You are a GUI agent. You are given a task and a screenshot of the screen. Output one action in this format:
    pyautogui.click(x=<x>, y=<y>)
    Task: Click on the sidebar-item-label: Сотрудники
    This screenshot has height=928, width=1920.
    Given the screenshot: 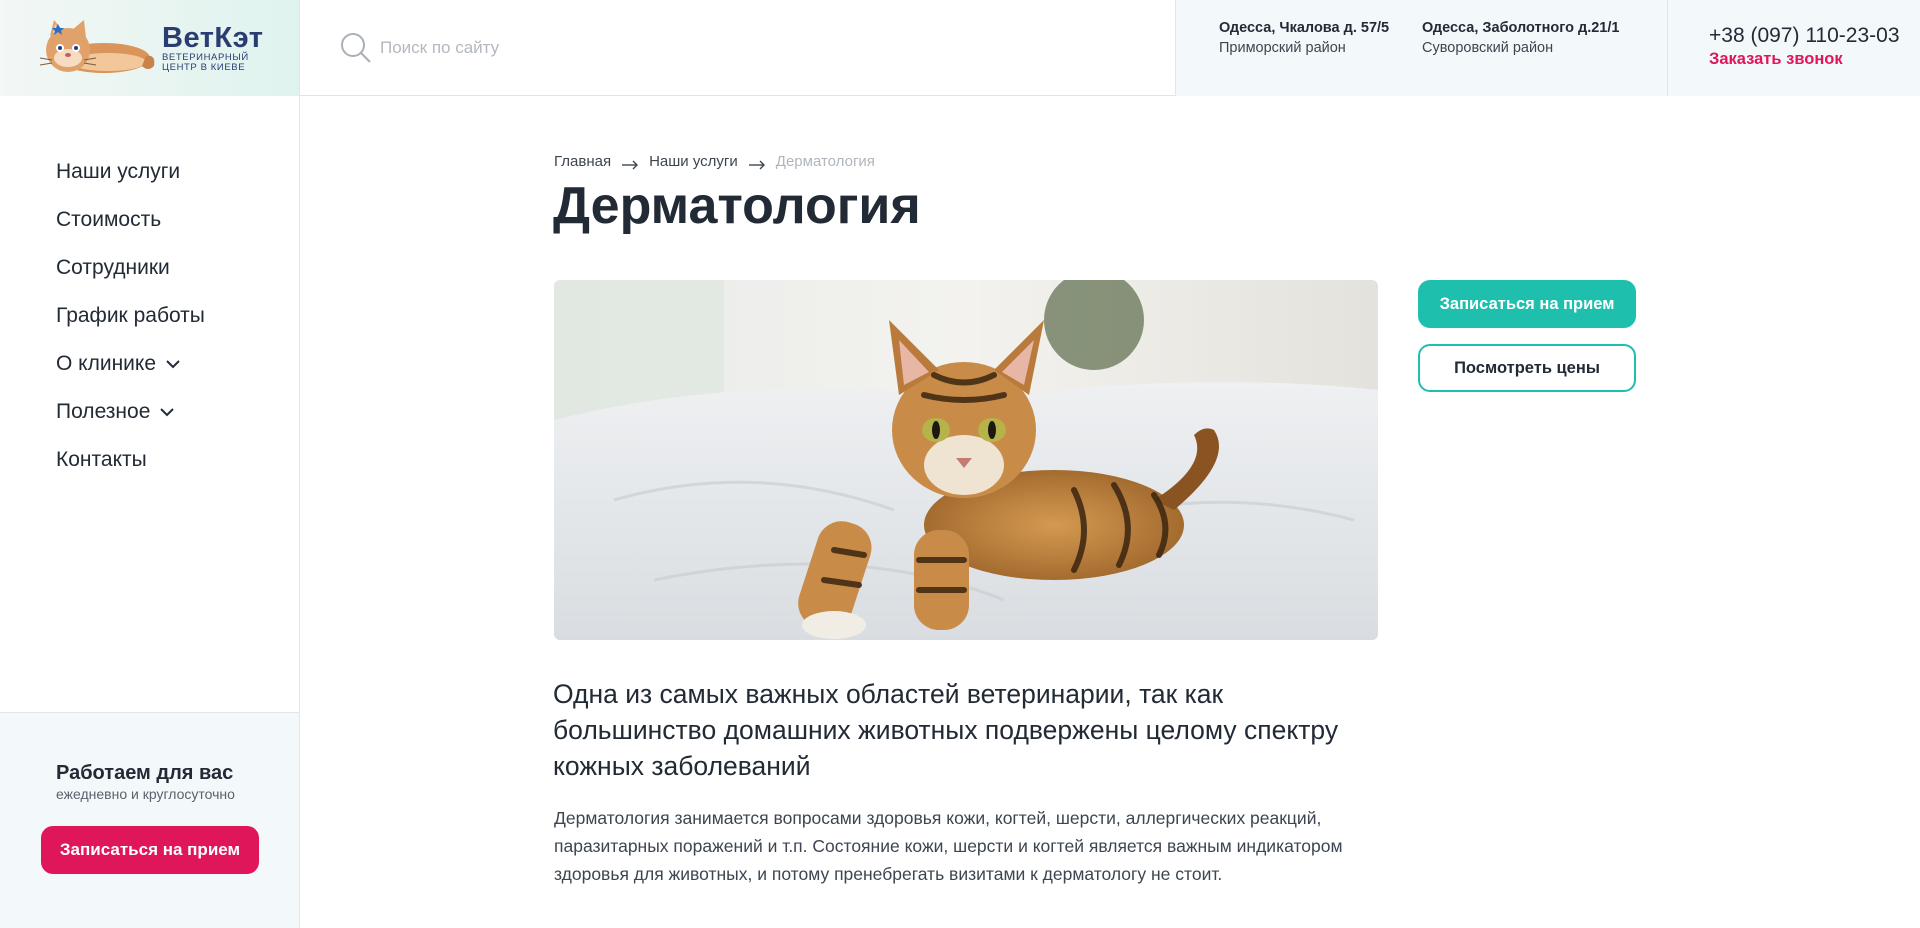 What is the action you would take?
    pyautogui.click(x=113, y=267)
    